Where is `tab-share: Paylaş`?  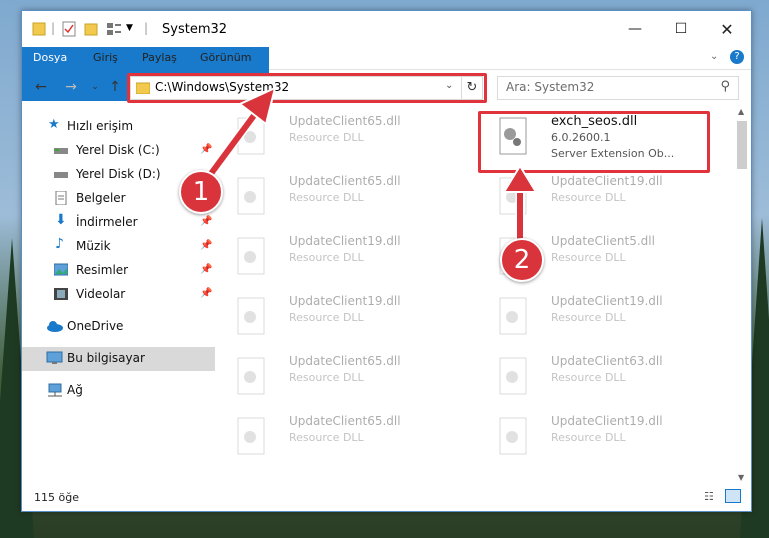
tab-share: Paylaş is located at coordinates (159, 58).